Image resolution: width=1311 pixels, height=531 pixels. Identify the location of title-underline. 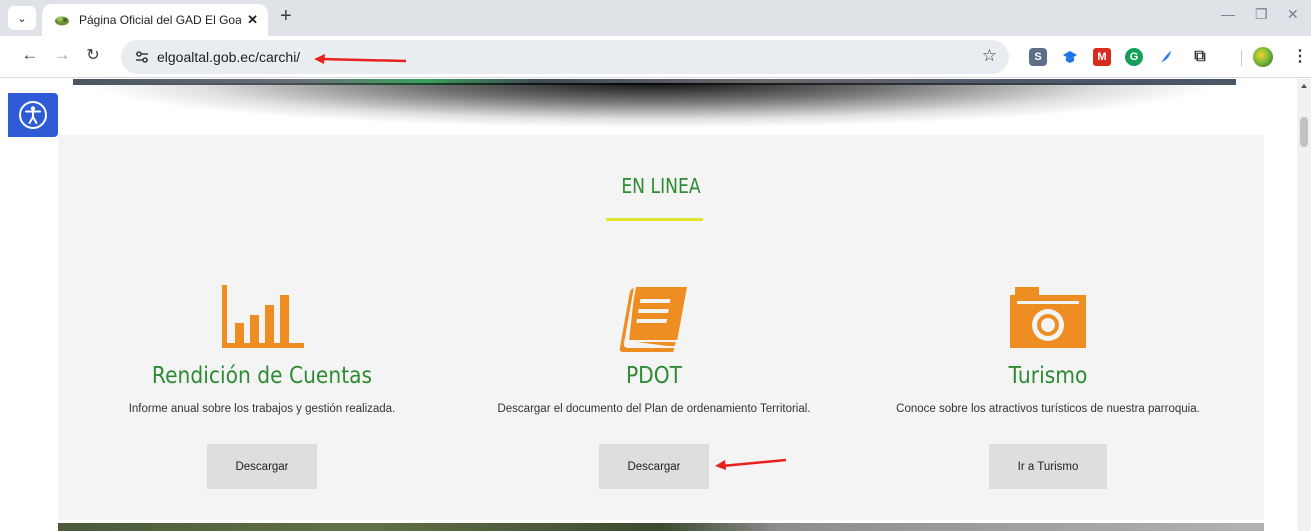
(654, 219).